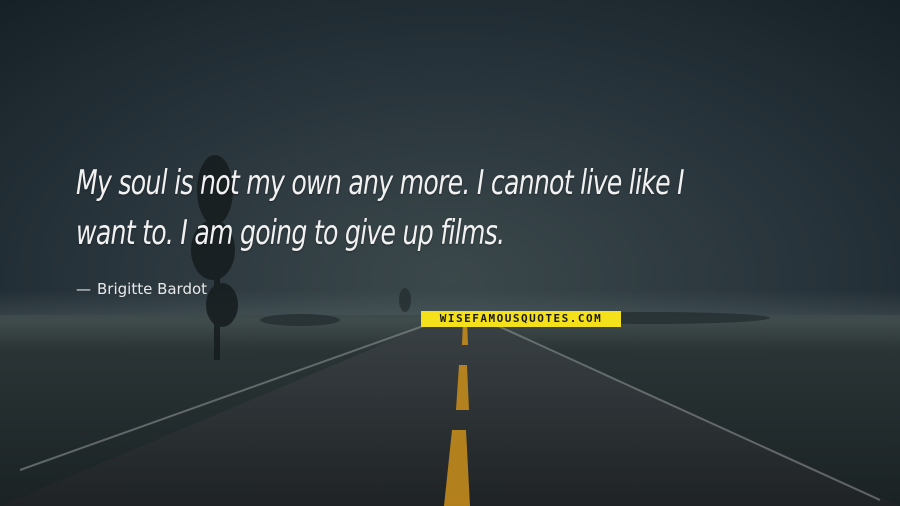 The height and width of the screenshot is (506, 900). What do you see at coordinates (290, 233) in the screenshot?
I see `quote-line-2: want to. I am going to give up films.` at bounding box center [290, 233].